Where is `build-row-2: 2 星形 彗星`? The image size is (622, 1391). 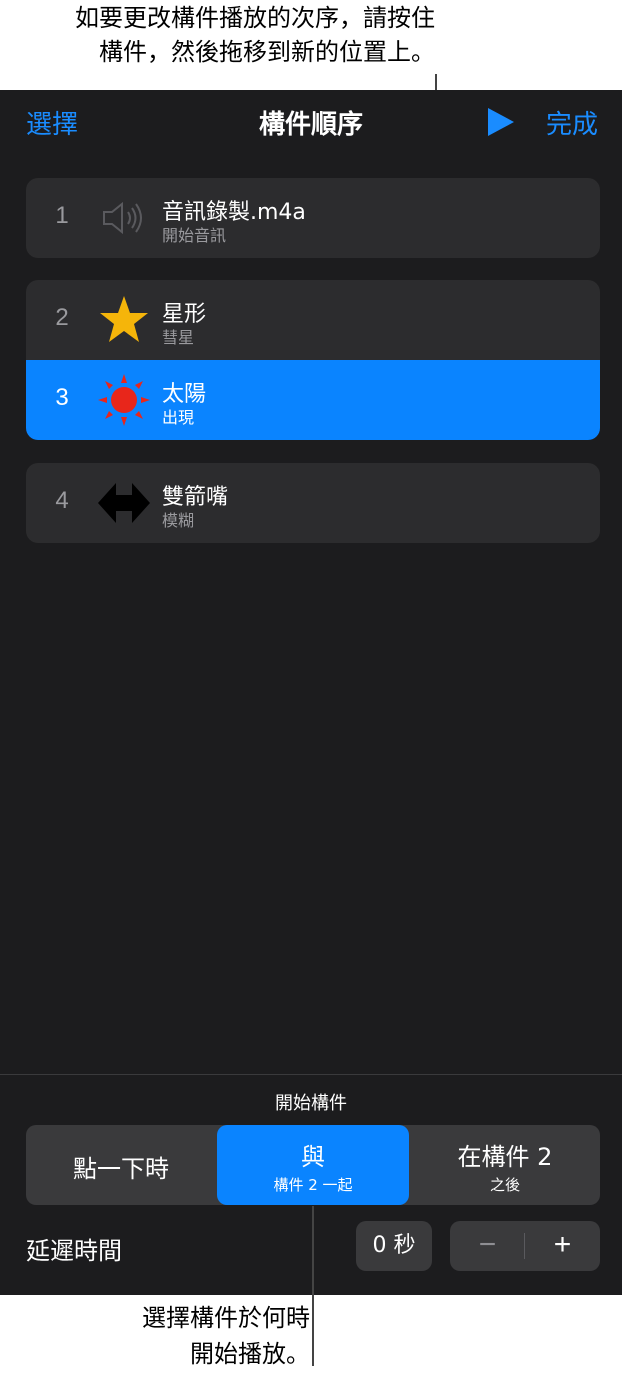 build-row-2: 2 星形 彗星 is located at coordinates (313, 320).